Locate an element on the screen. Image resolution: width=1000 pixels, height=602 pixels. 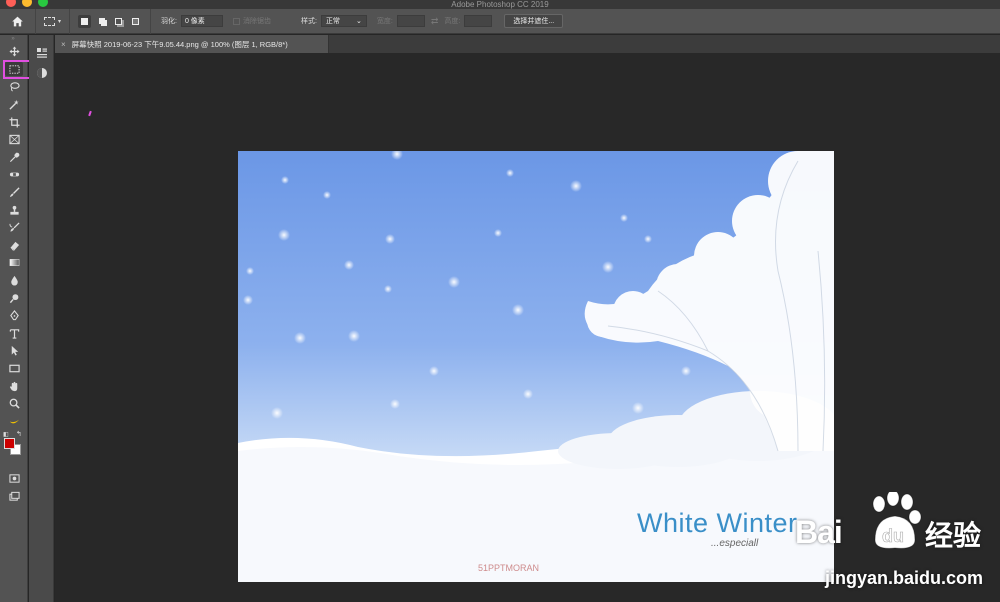
stamp-icon is located at coordinates (14, 210).